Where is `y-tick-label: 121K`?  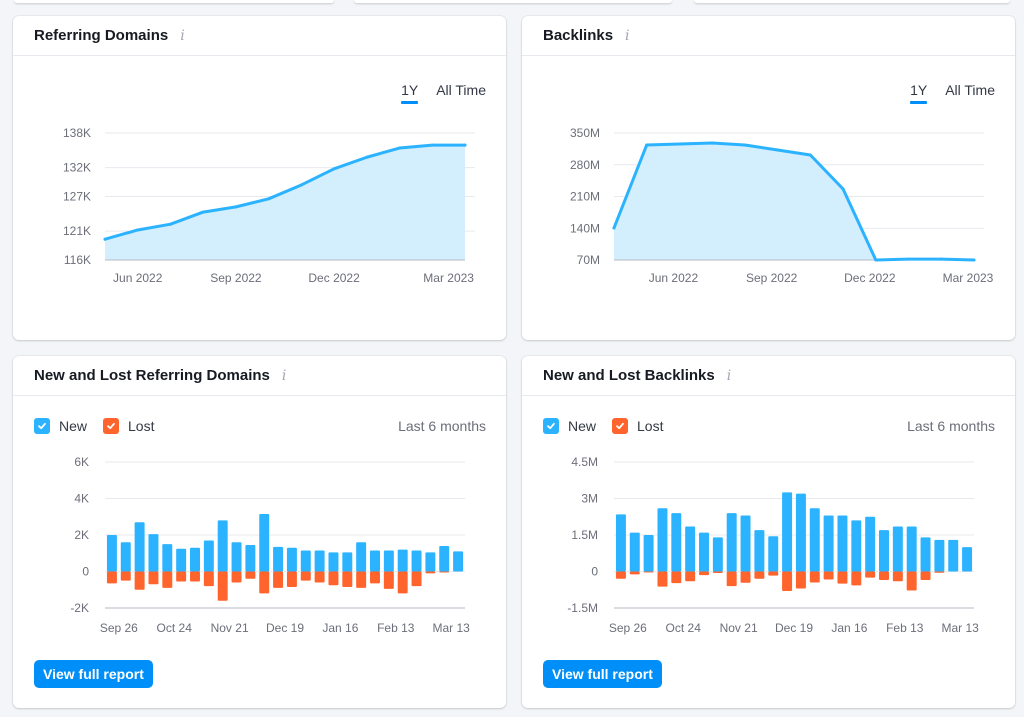
y-tick-label: 121K is located at coordinates (77, 231).